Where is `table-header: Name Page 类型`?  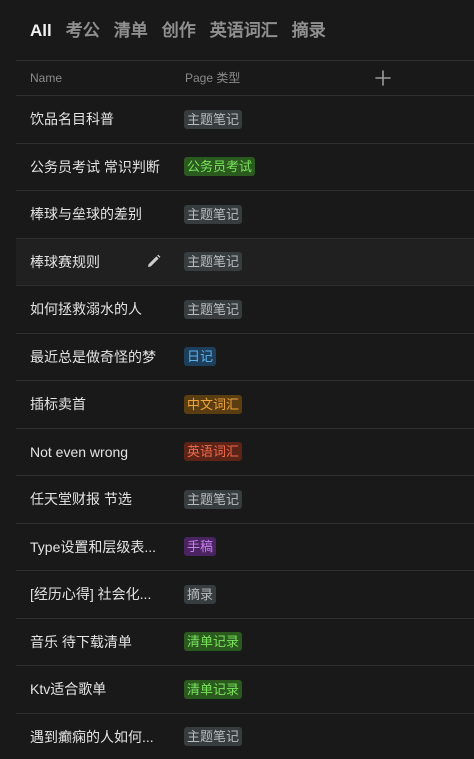
table-header: Name Page 类型 is located at coordinates (245, 78).